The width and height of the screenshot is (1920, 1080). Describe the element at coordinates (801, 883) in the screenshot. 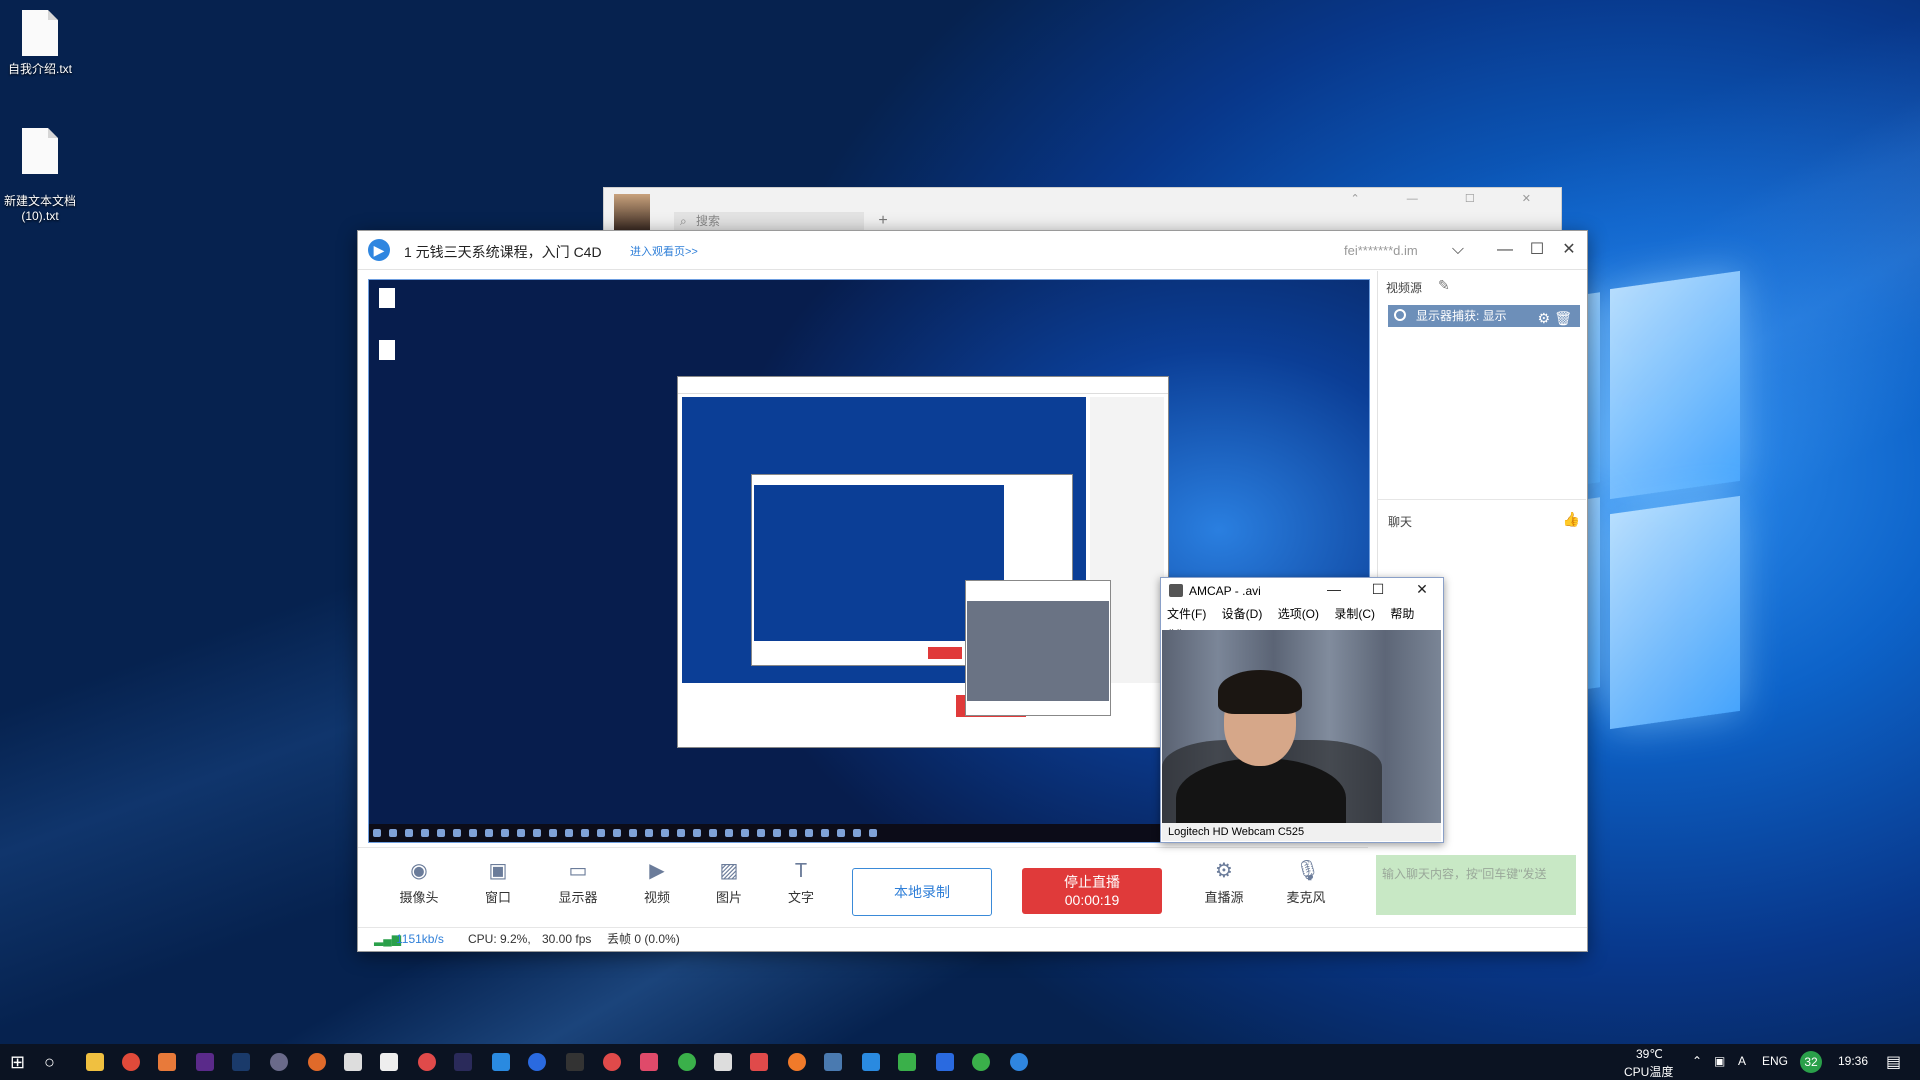

I see `tool-text: T 文字` at that location.